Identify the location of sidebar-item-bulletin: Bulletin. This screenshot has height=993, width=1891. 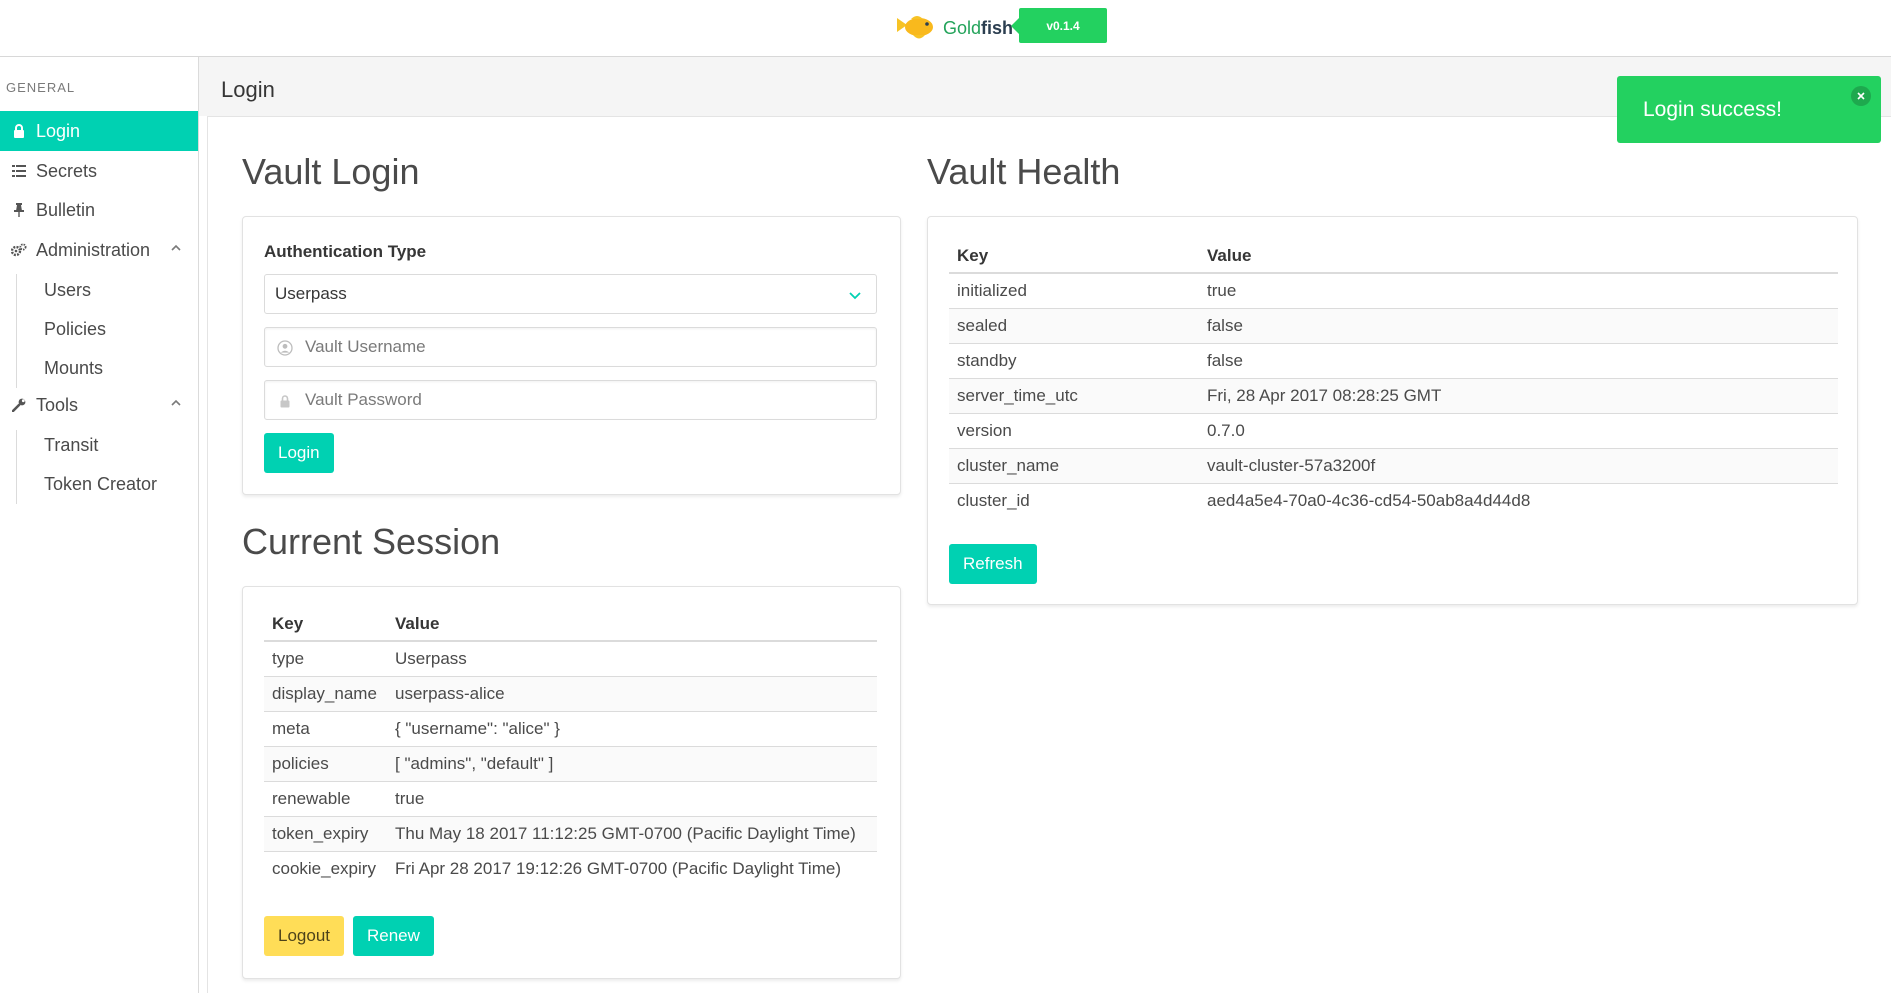
(99, 210).